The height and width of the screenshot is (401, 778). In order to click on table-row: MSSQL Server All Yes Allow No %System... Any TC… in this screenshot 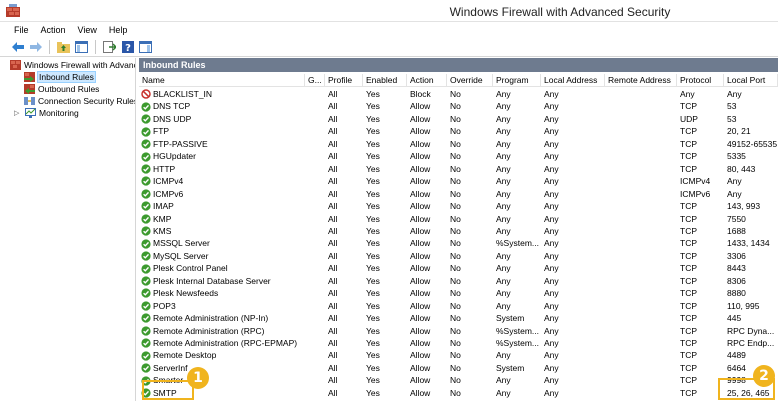, I will do `click(458, 243)`.